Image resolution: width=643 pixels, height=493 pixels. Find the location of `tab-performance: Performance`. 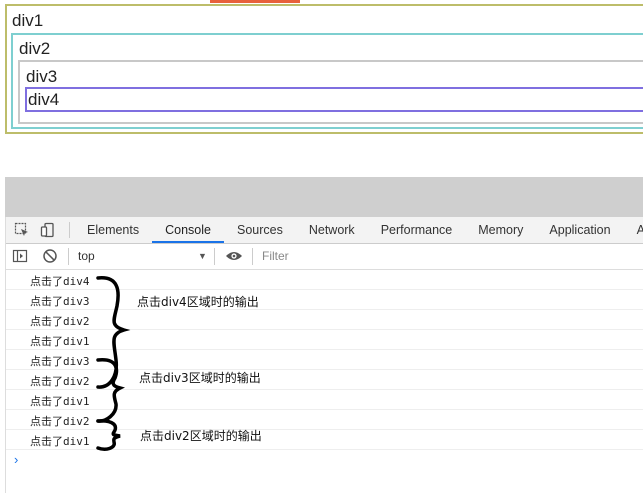

tab-performance: Performance is located at coordinates (417, 230).